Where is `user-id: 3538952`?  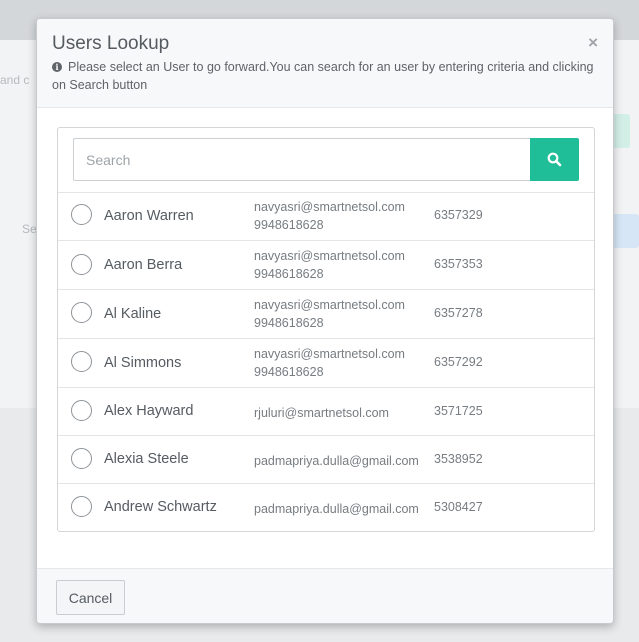 user-id: 3538952 is located at coordinates (458, 459).